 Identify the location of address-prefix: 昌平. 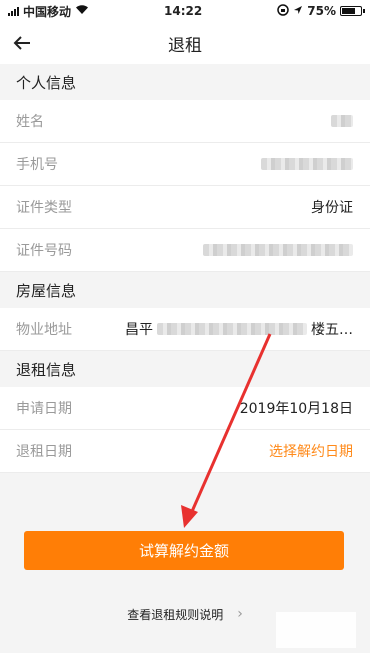
(139, 330).